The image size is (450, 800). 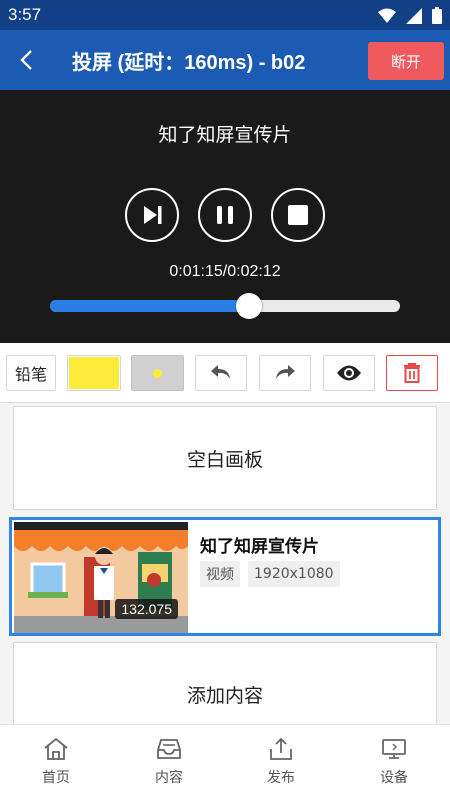 I want to click on add-content-card: 添加内容, so click(x=225, y=683).